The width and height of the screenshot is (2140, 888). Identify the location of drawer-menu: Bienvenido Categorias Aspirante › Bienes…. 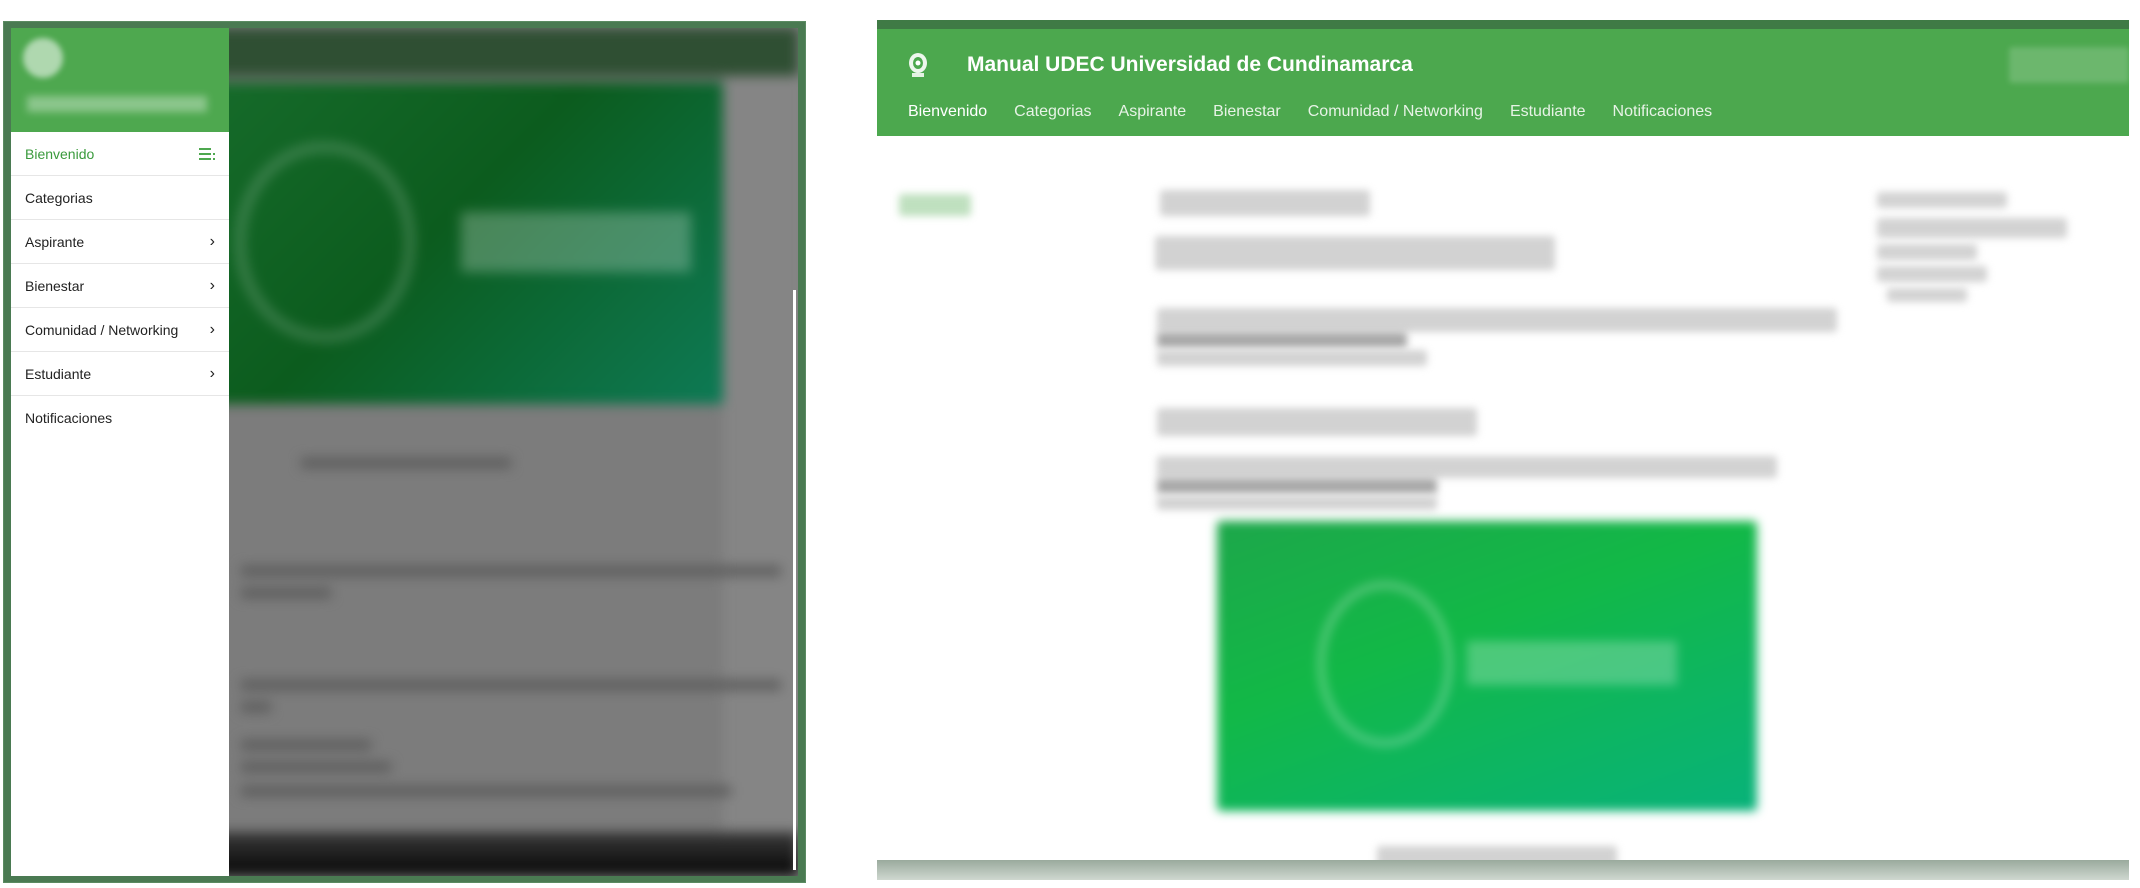
(120, 286).